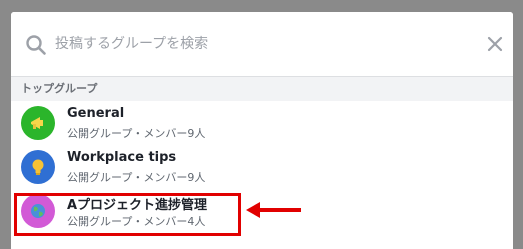  I want to click on lightbulb-icon, so click(38, 167).